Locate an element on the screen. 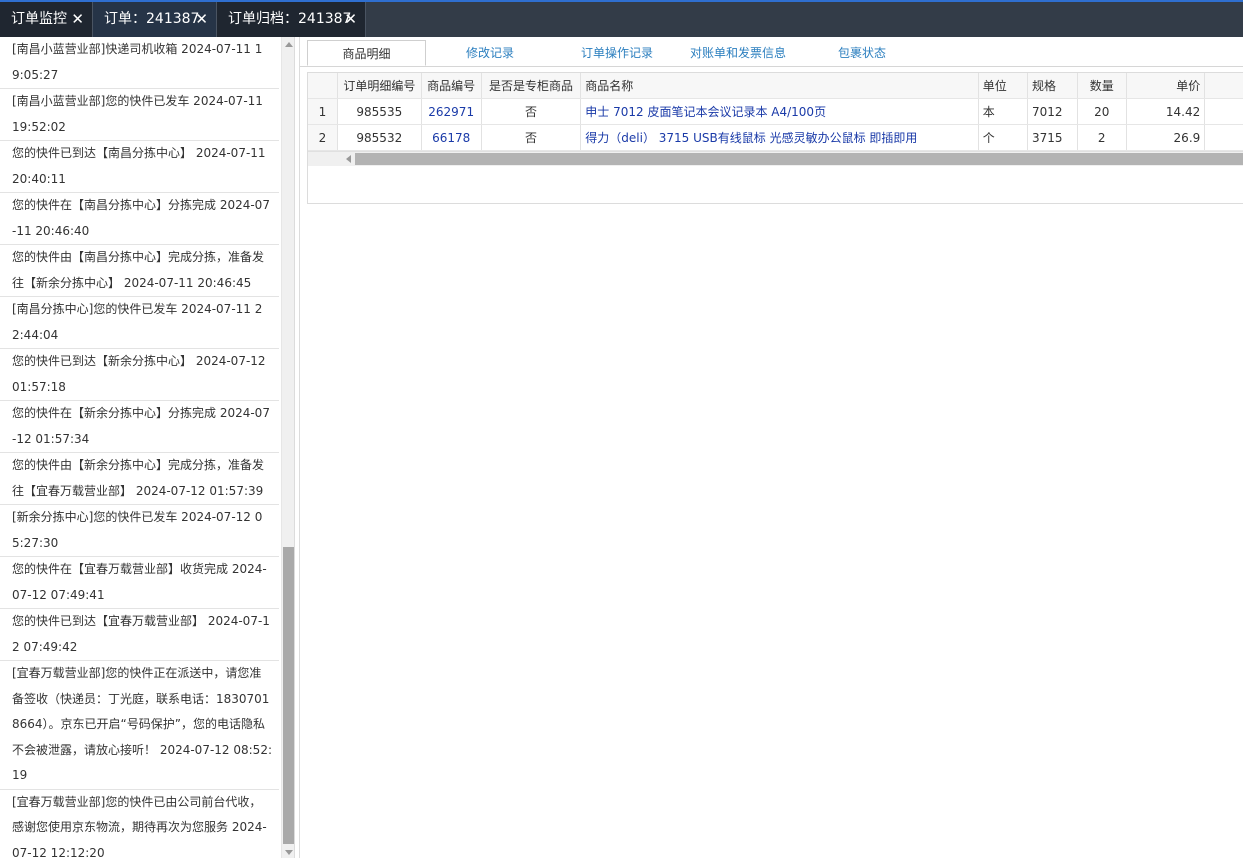  row-number: 2 is located at coordinates (323, 137).